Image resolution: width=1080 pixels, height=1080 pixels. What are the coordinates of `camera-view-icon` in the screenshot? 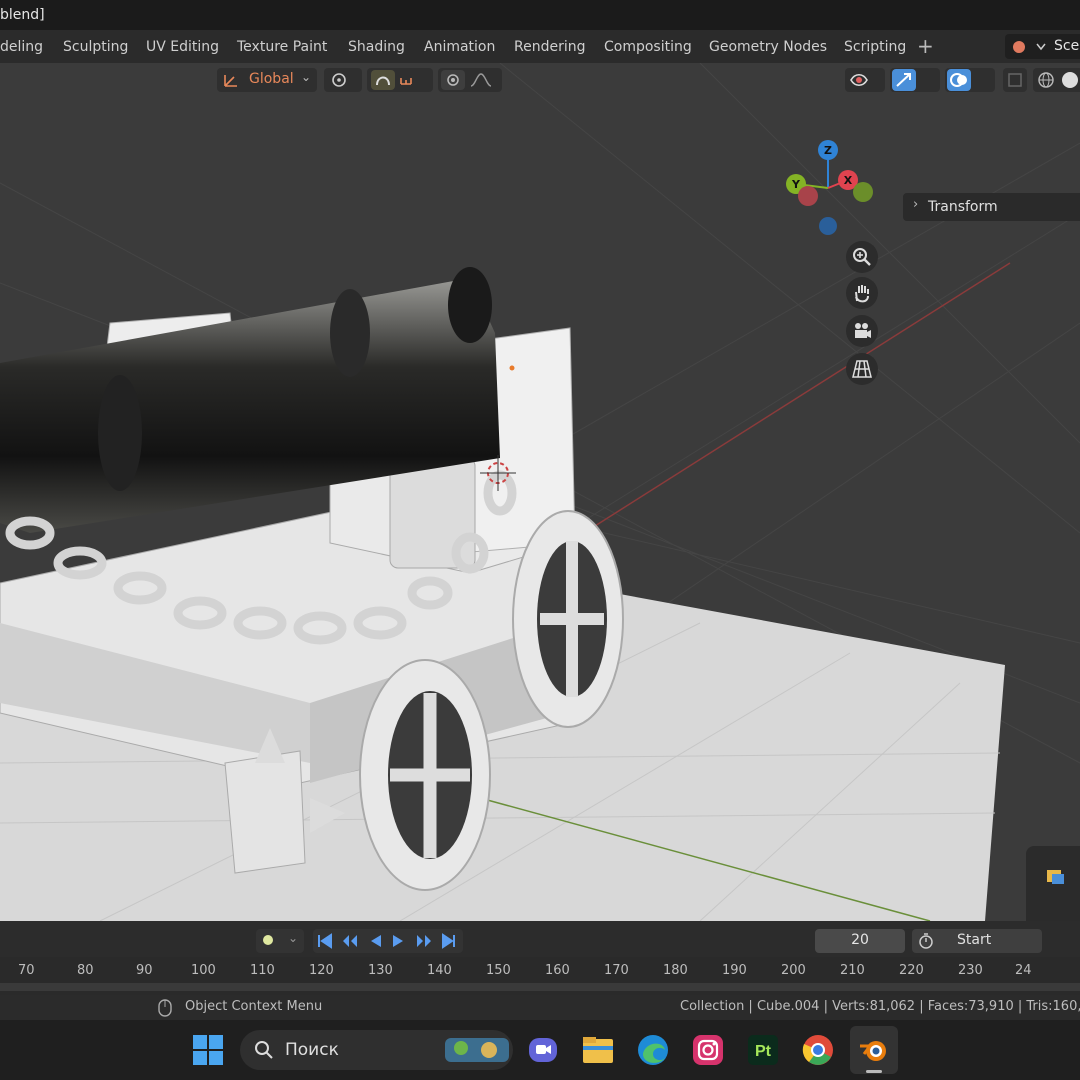 It's located at (863, 330).